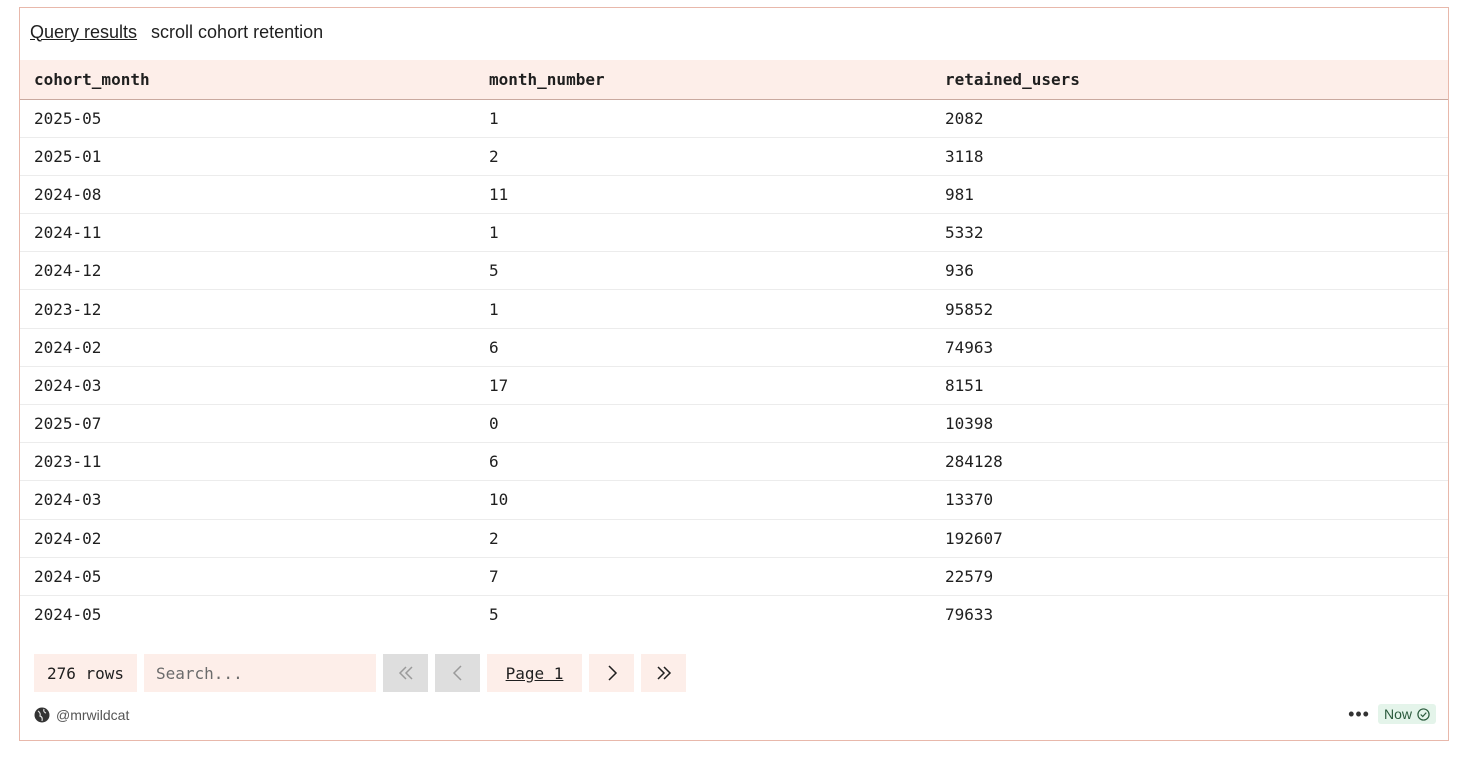  Describe the element at coordinates (499, 500) in the screenshot. I see `table-cell-month-number: 10` at that location.